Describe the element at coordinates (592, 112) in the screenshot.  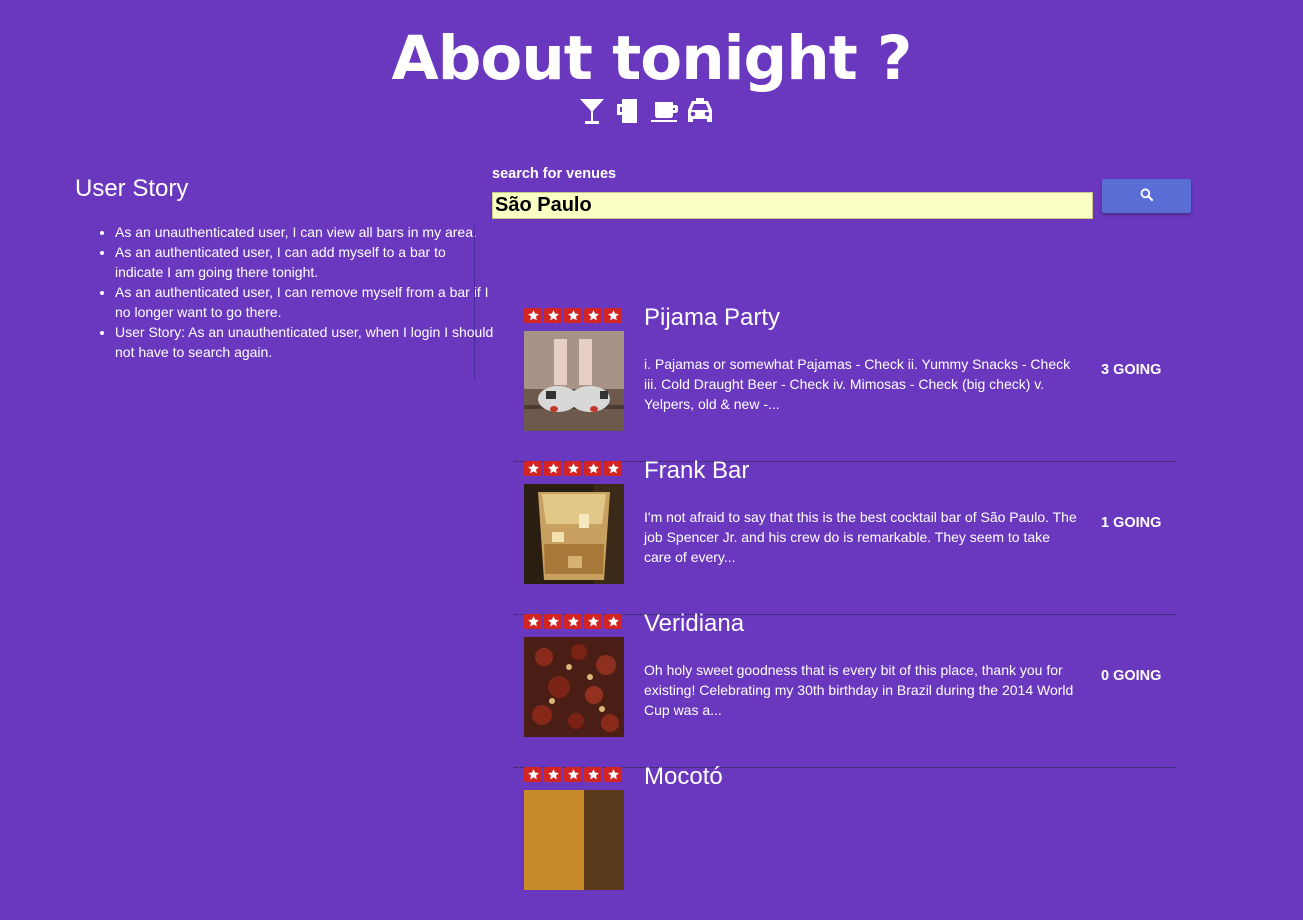
I see `cocktail-icon` at that location.